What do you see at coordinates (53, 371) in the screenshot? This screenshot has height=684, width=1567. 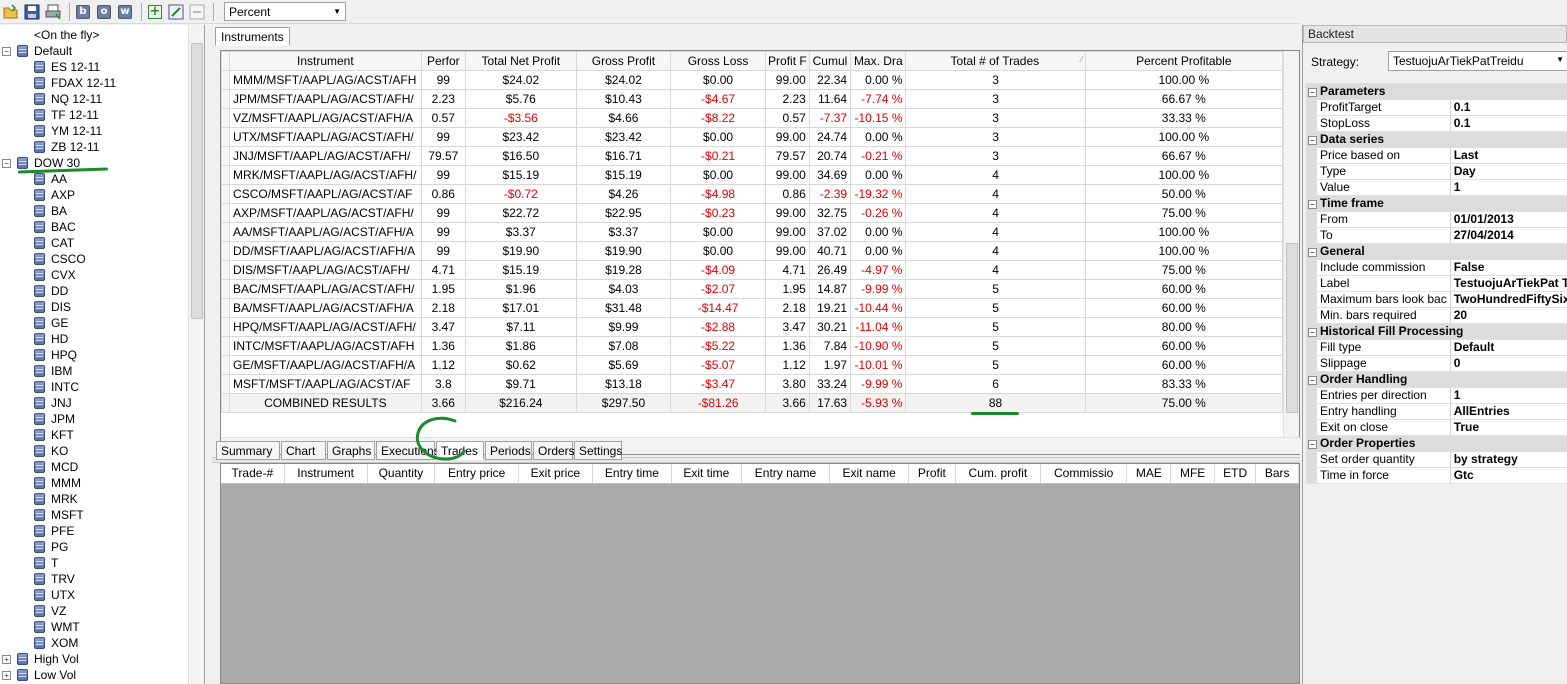 I see `tree-item-ibm: IBM` at bounding box center [53, 371].